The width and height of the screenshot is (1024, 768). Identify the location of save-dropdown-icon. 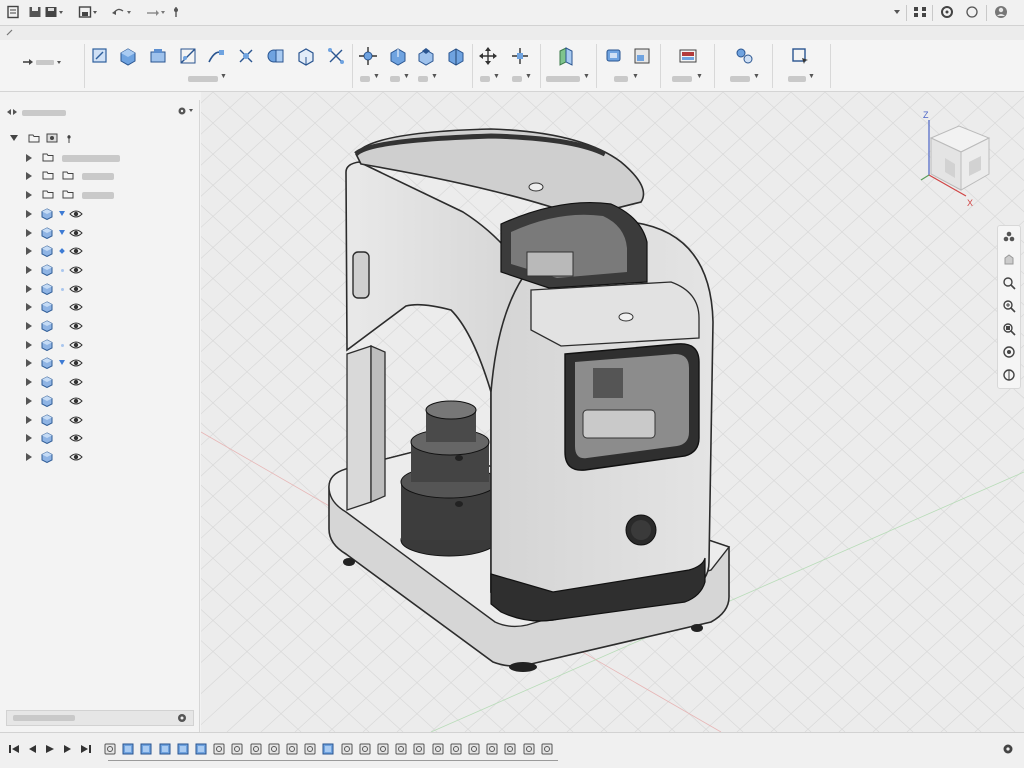
(89, 12).